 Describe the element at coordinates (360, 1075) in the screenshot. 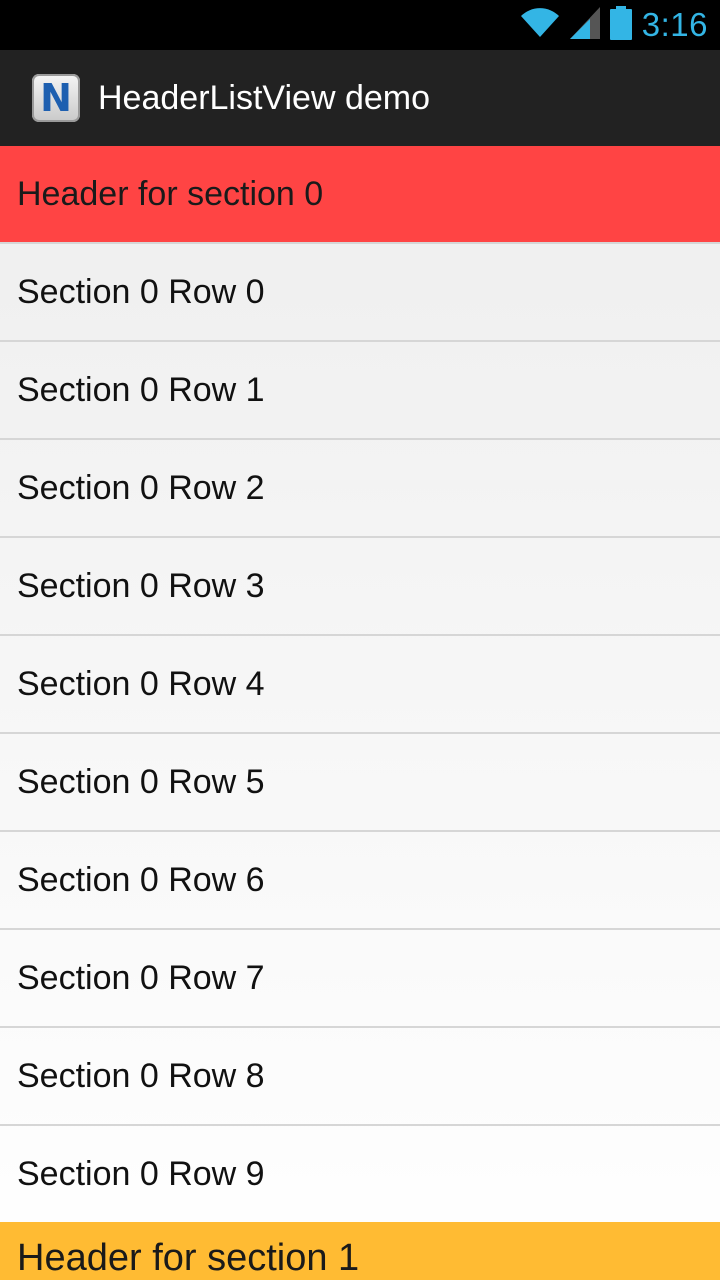

I see `list-item: Section 0 Row 8` at that location.